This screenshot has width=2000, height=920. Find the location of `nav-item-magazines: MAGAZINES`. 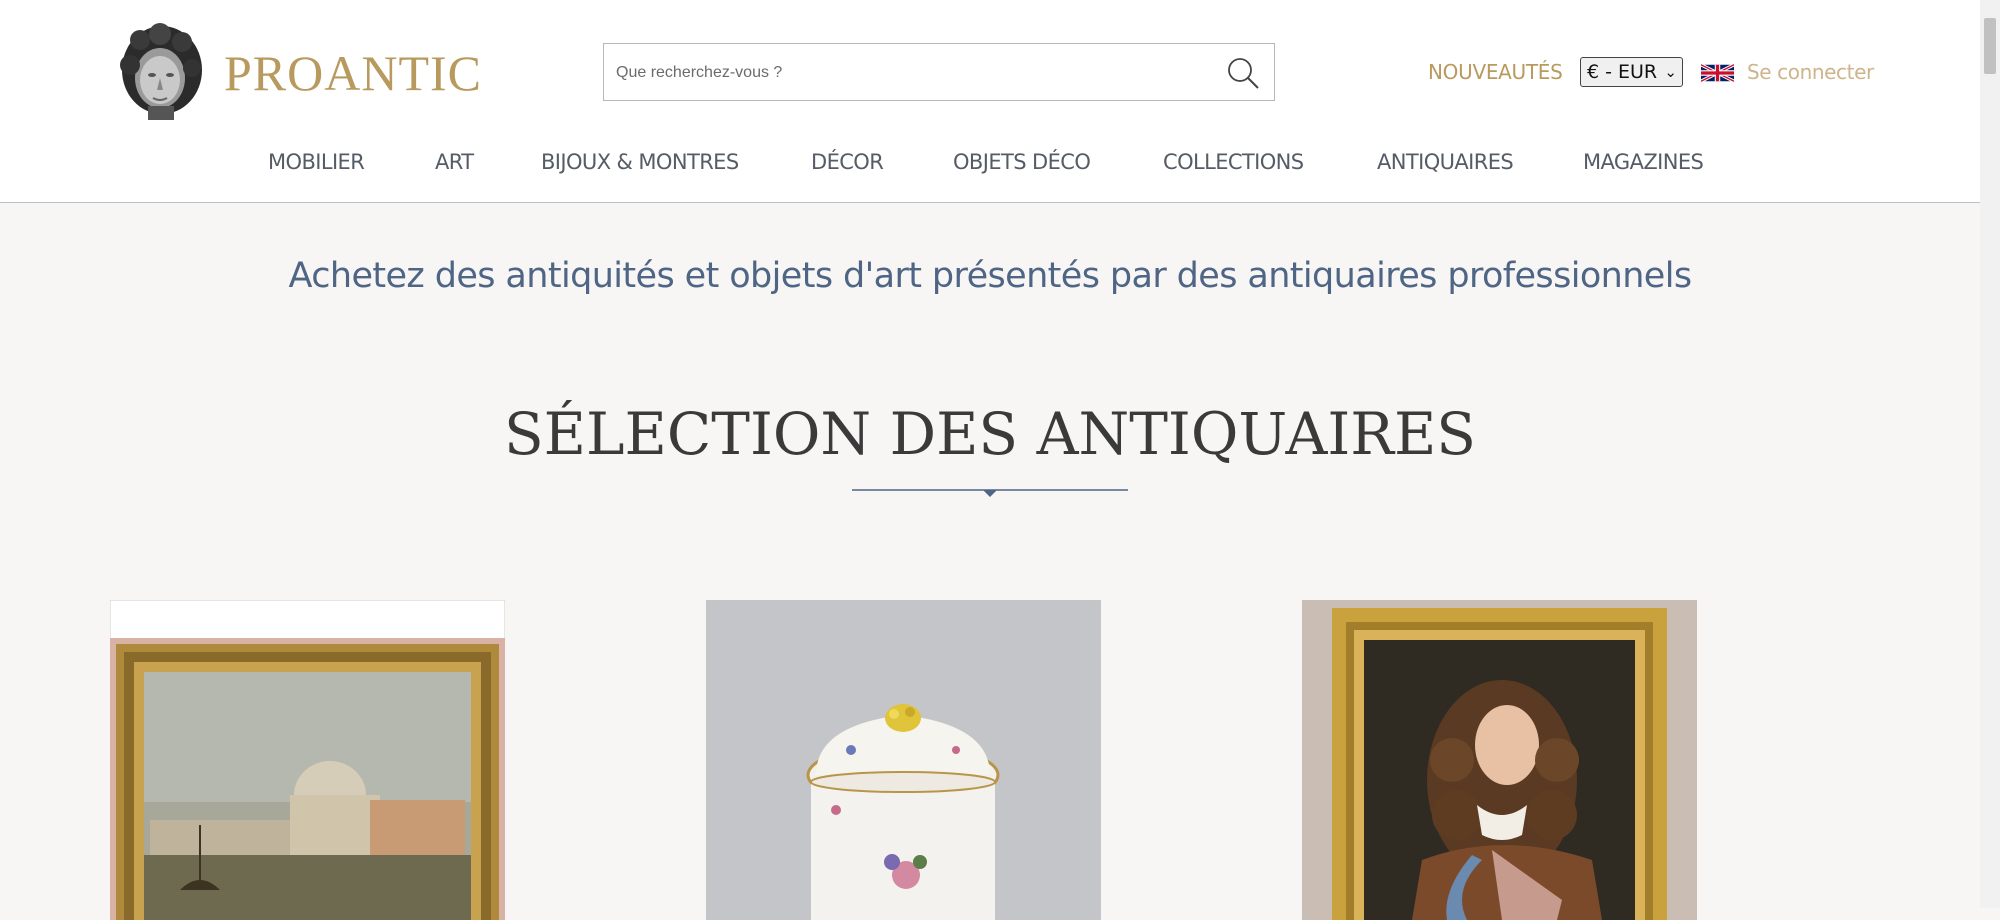

nav-item-magazines: MAGAZINES is located at coordinates (1643, 162).